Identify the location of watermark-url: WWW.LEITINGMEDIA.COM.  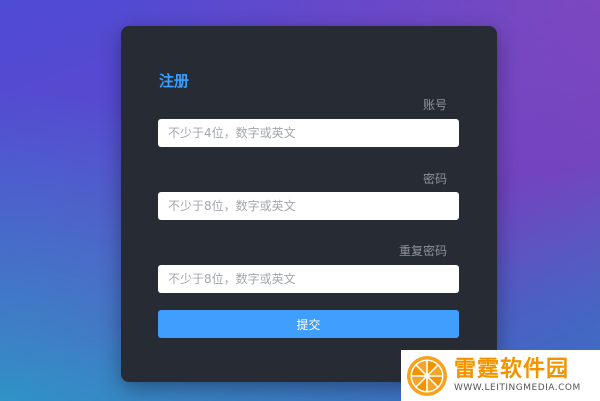
(517, 388).